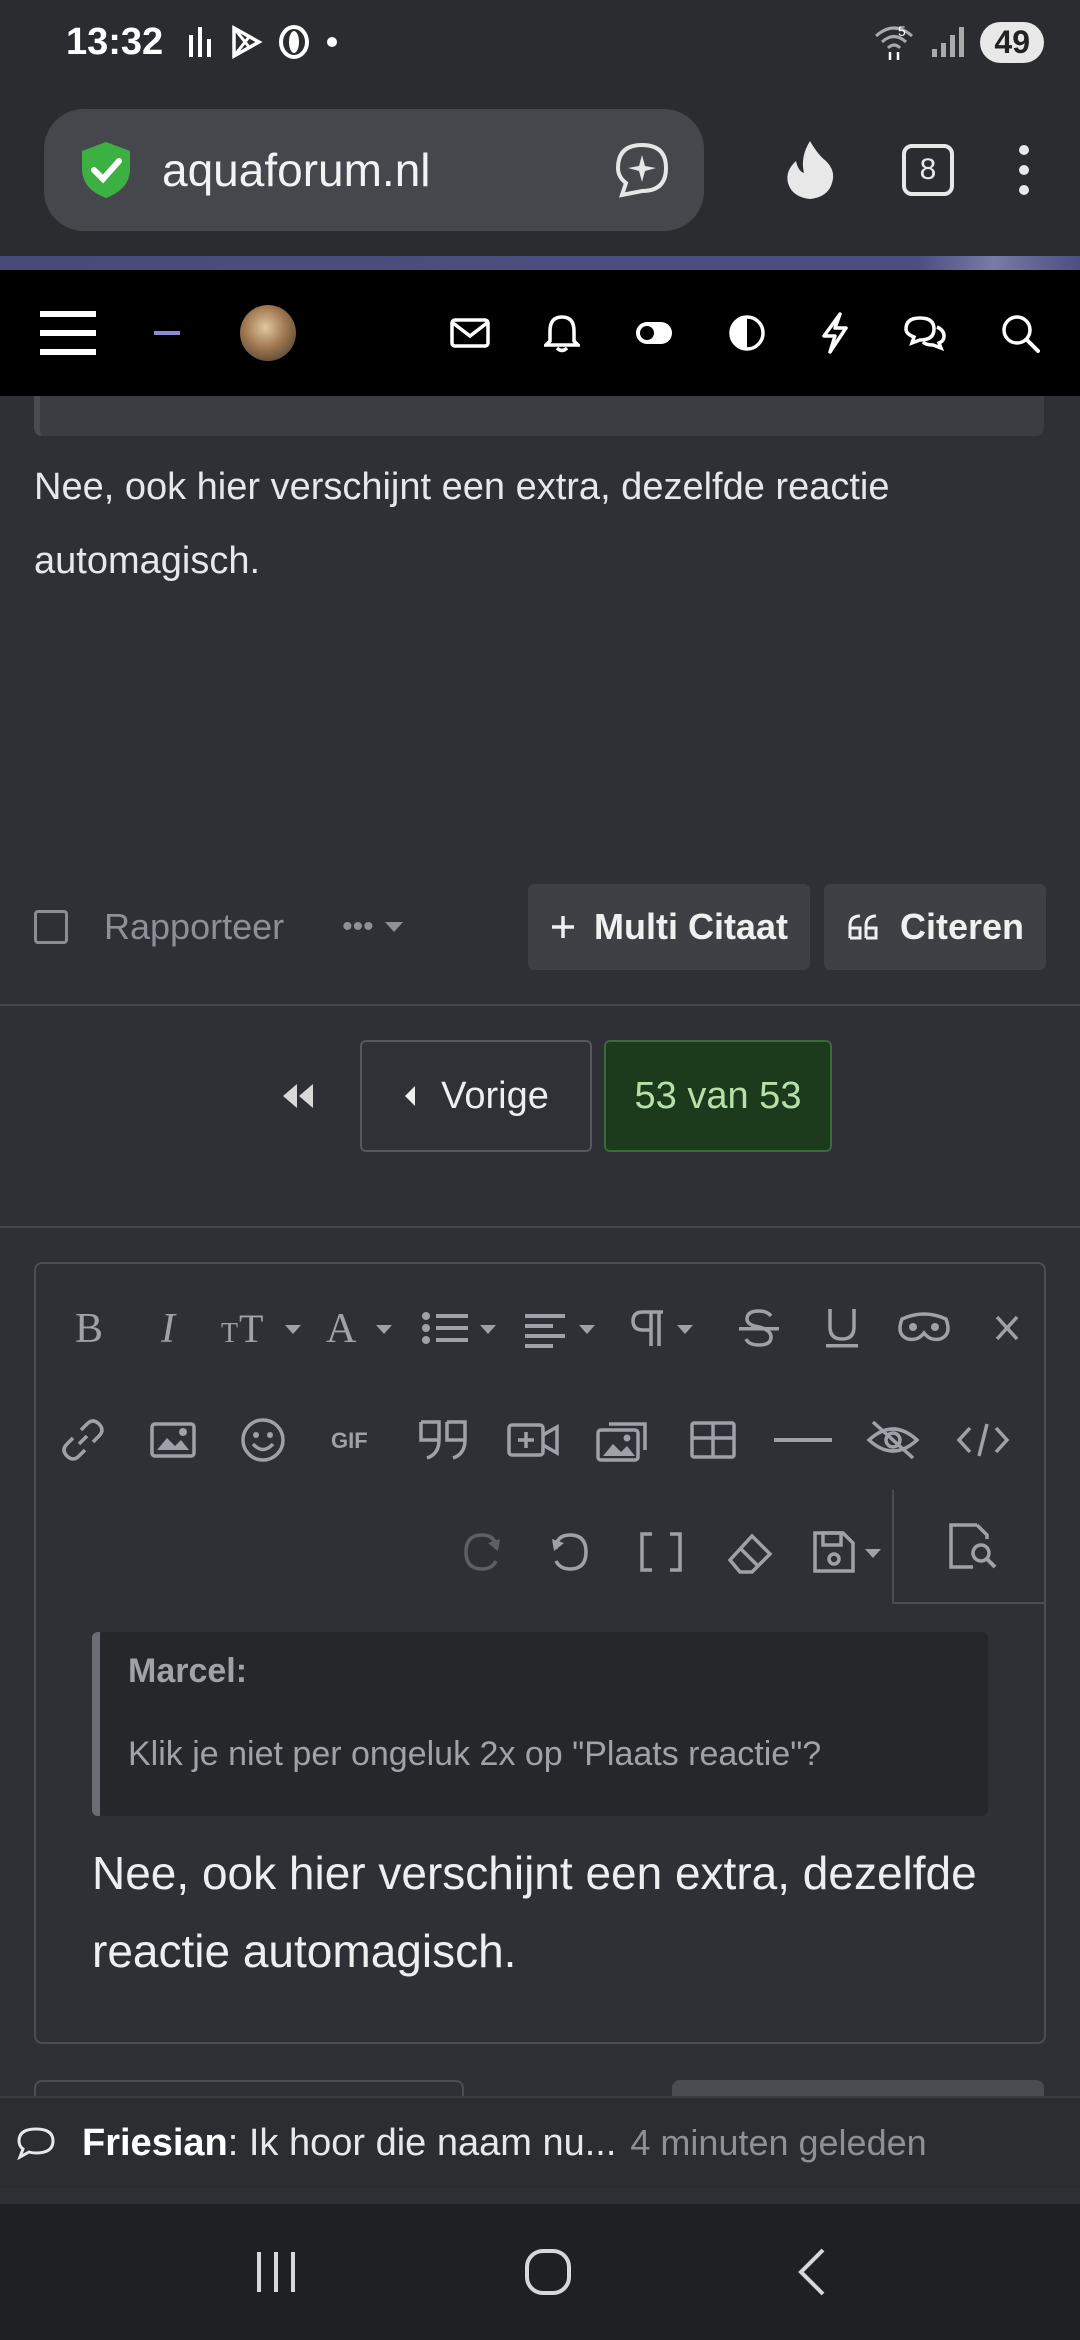 Image resolution: width=1080 pixels, height=2340 pixels. What do you see at coordinates (364, 1328) in the screenshot?
I see `font-family-button: A` at bounding box center [364, 1328].